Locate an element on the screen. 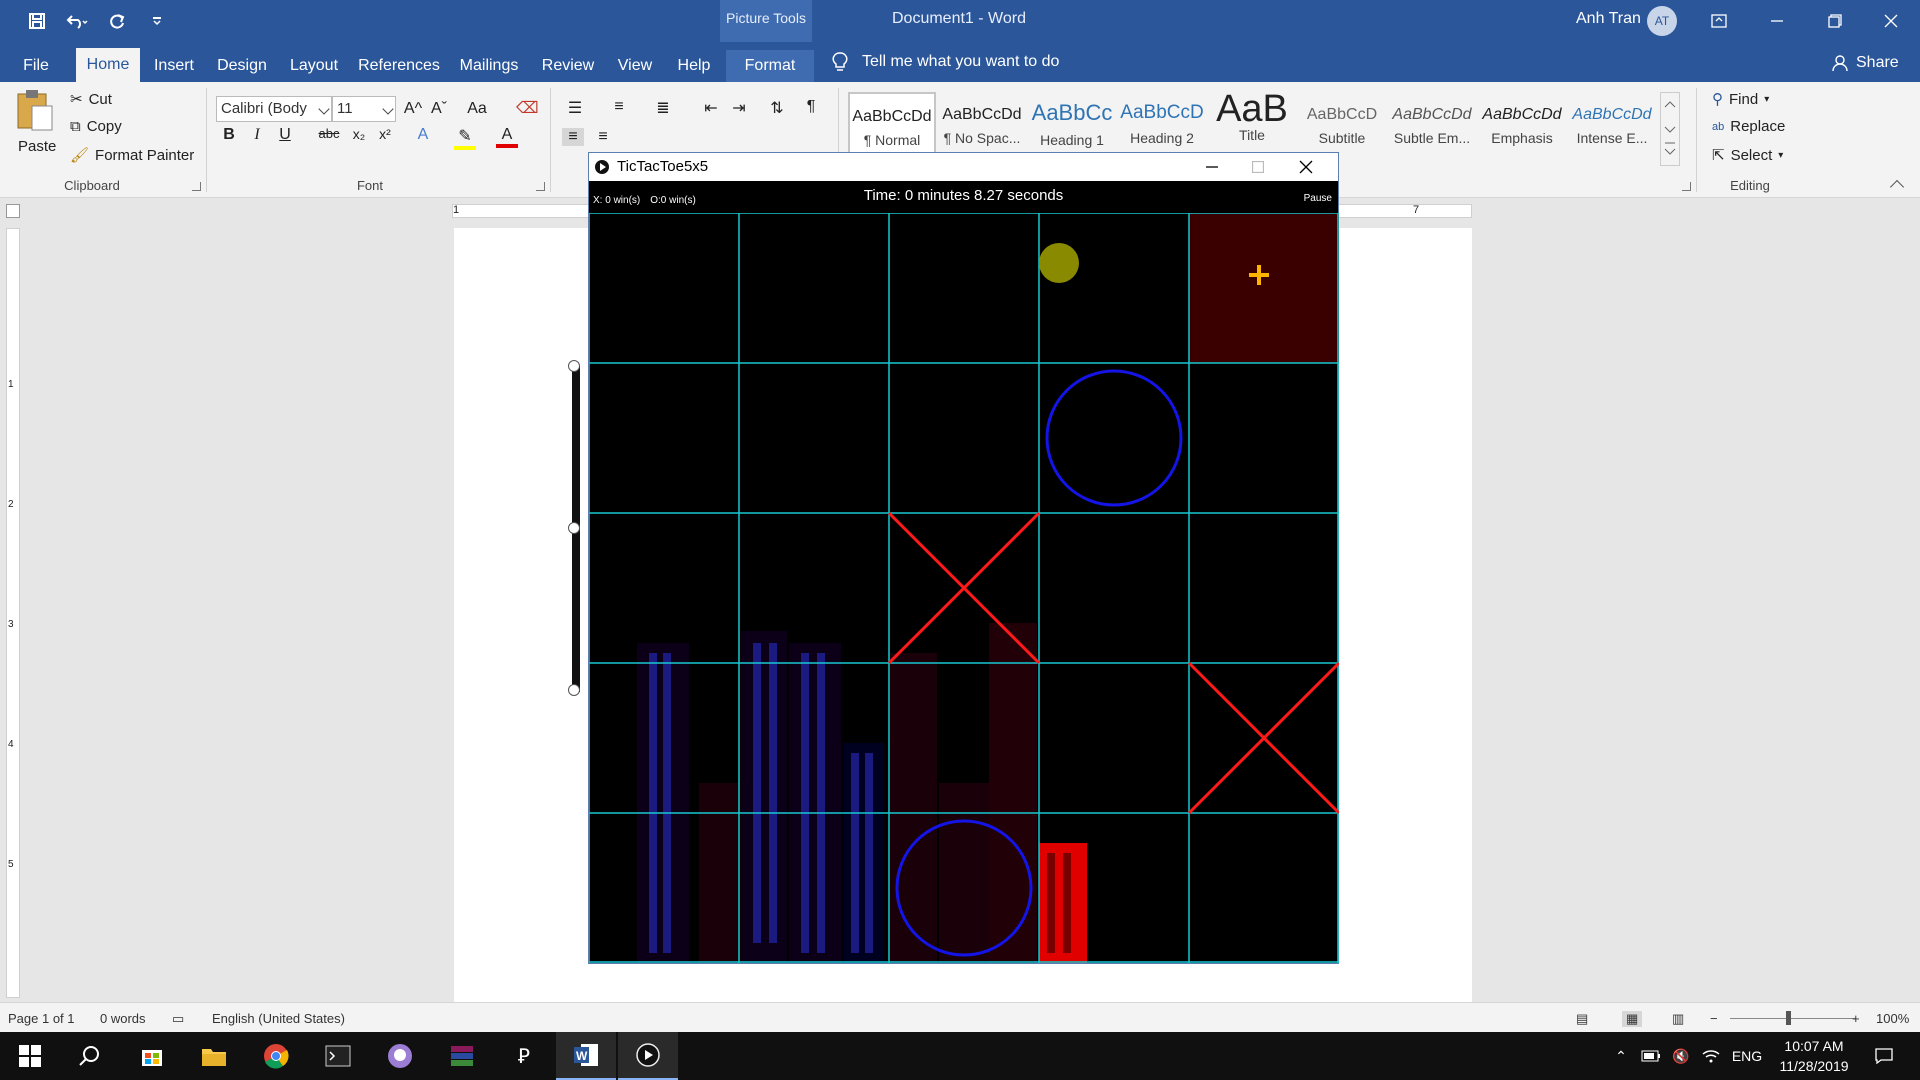 This screenshot has height=1080, width=1920. tab-home: Home is located at coordinates (108, 65).